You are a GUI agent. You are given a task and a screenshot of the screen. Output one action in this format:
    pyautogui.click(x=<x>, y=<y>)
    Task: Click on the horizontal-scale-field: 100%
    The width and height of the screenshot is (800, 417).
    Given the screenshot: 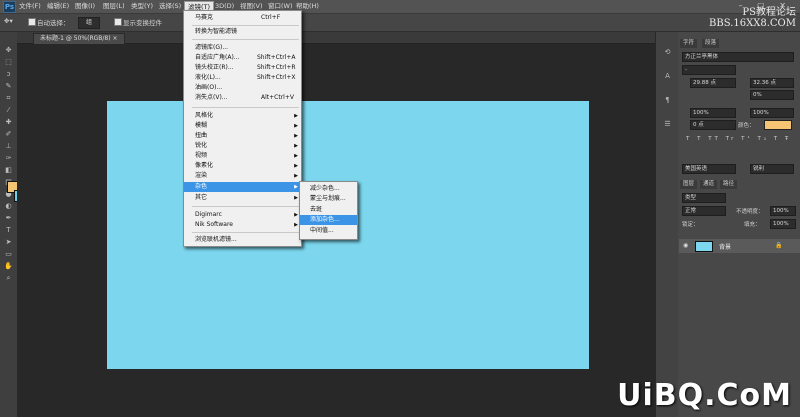 What is the action you would take?
    pyautogui.click(x=772, y=113)
    